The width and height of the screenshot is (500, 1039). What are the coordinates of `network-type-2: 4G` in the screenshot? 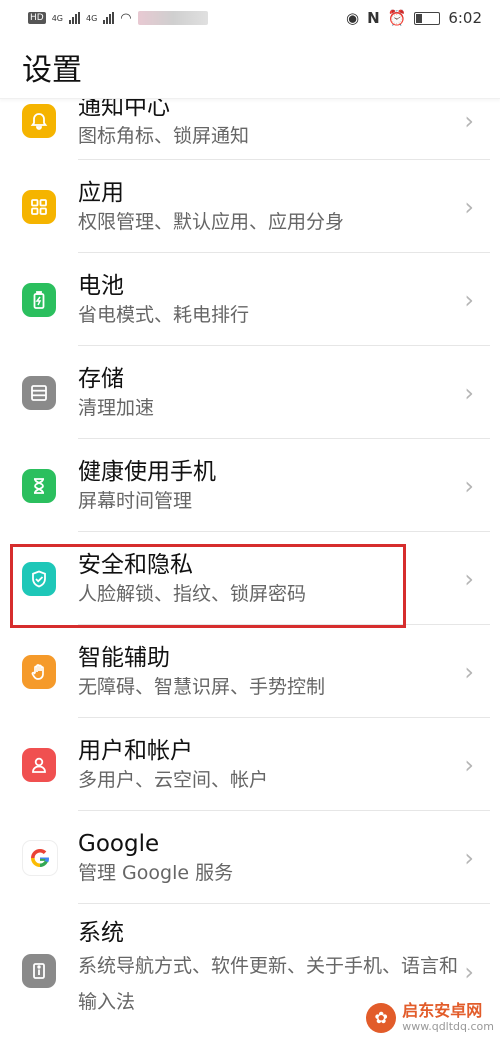 It's located at (92, 18).